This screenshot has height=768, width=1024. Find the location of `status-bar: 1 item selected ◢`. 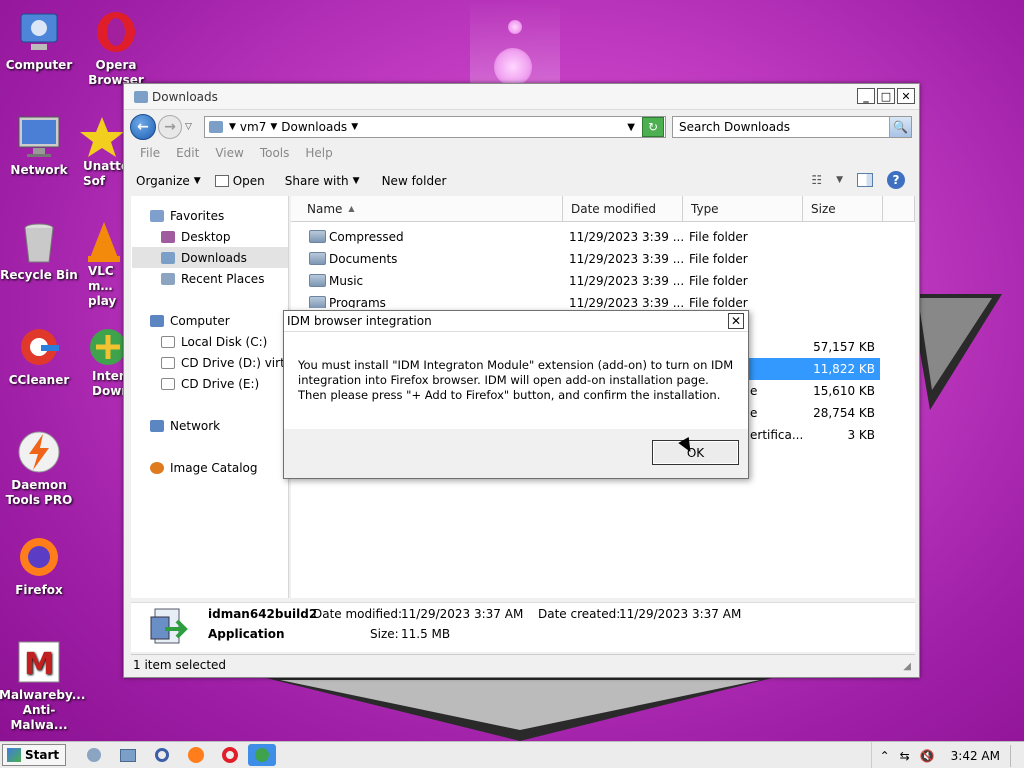

status-bar: 1 item selected ◢ is located at coordinates (523, 664).